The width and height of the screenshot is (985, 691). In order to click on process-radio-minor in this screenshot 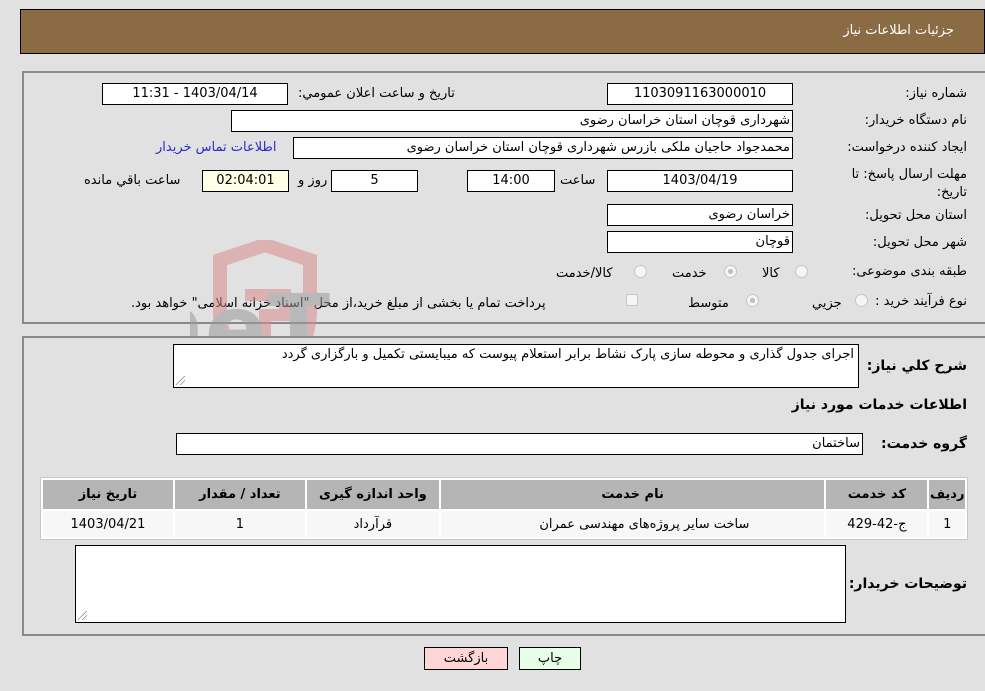, I will do `click(861, 300)`.